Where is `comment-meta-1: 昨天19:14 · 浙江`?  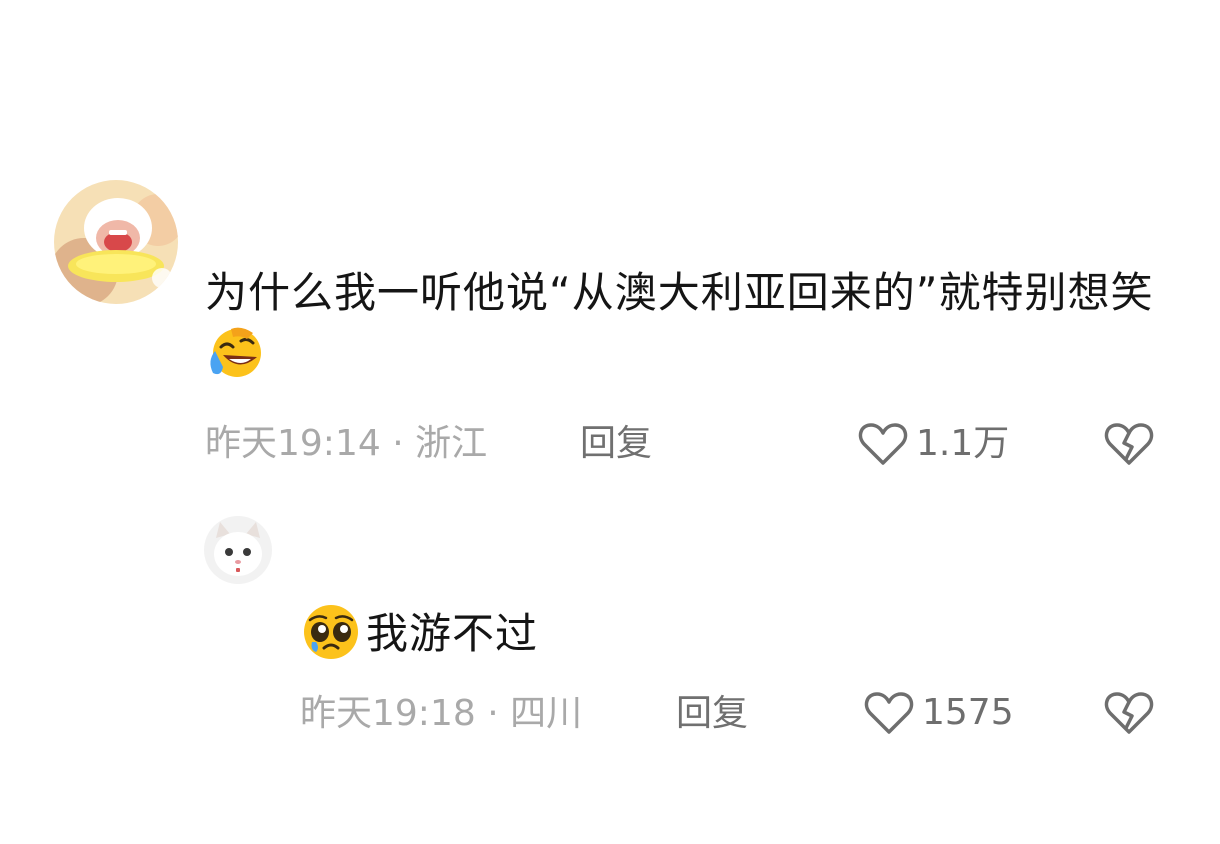
comment-meta-1: 昨天19:14 · 浙江 is located at coordinates (346, 444).